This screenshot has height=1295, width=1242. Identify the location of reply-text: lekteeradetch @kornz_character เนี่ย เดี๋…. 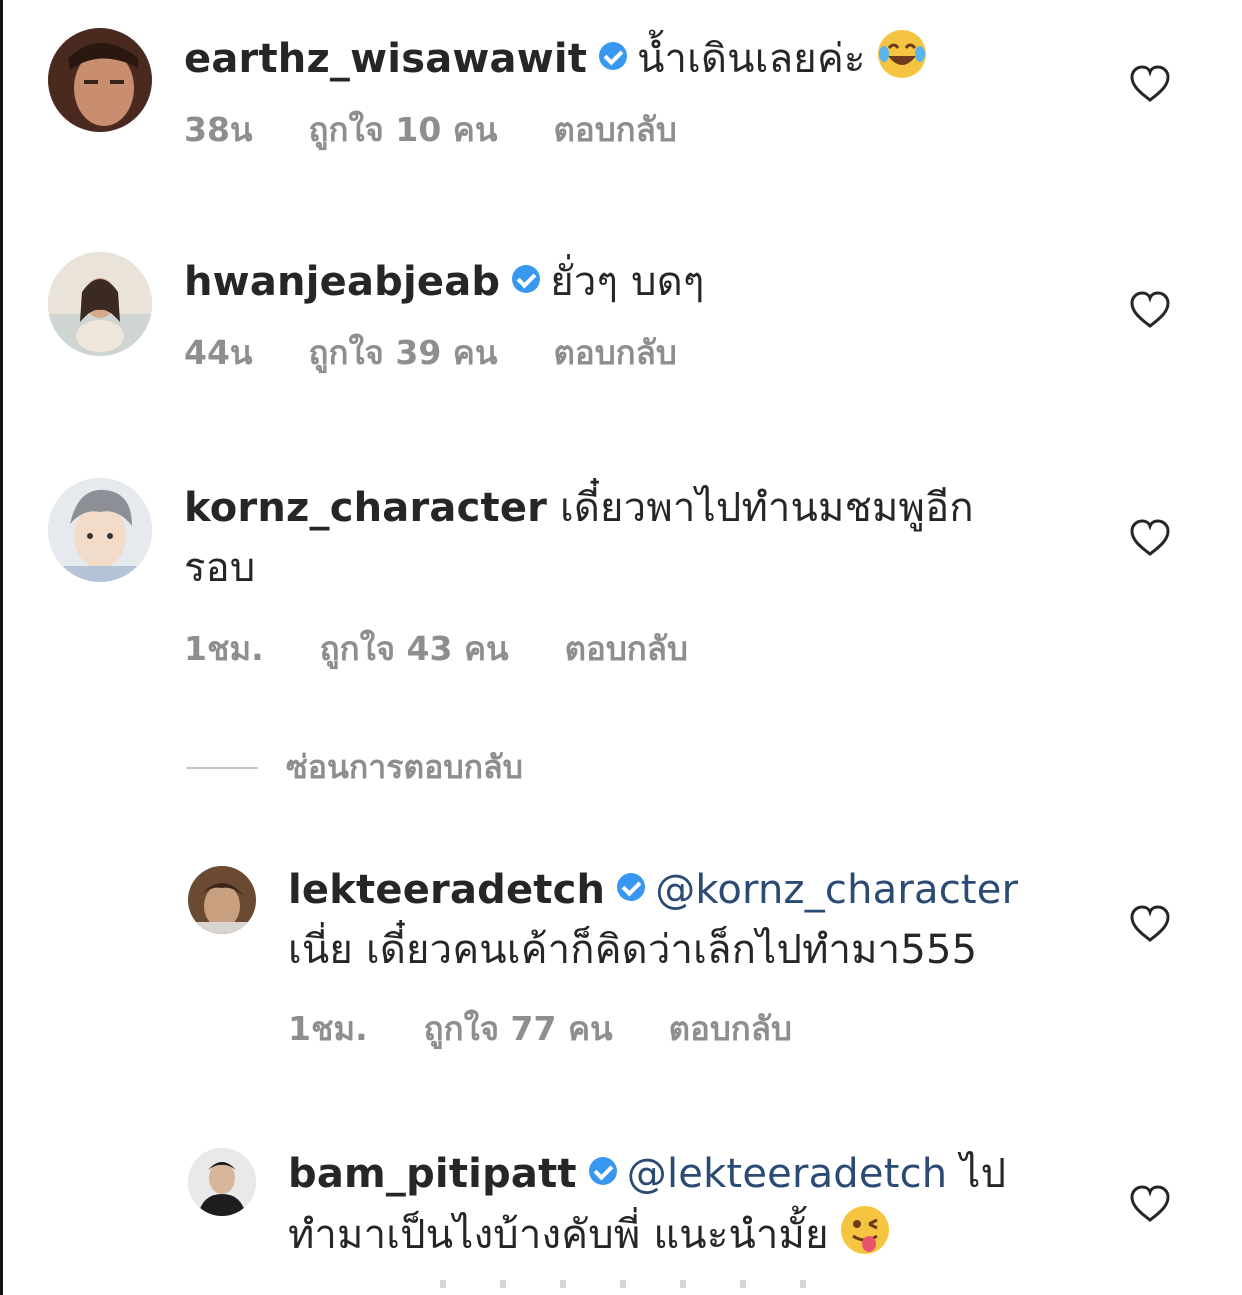
(665, 920).